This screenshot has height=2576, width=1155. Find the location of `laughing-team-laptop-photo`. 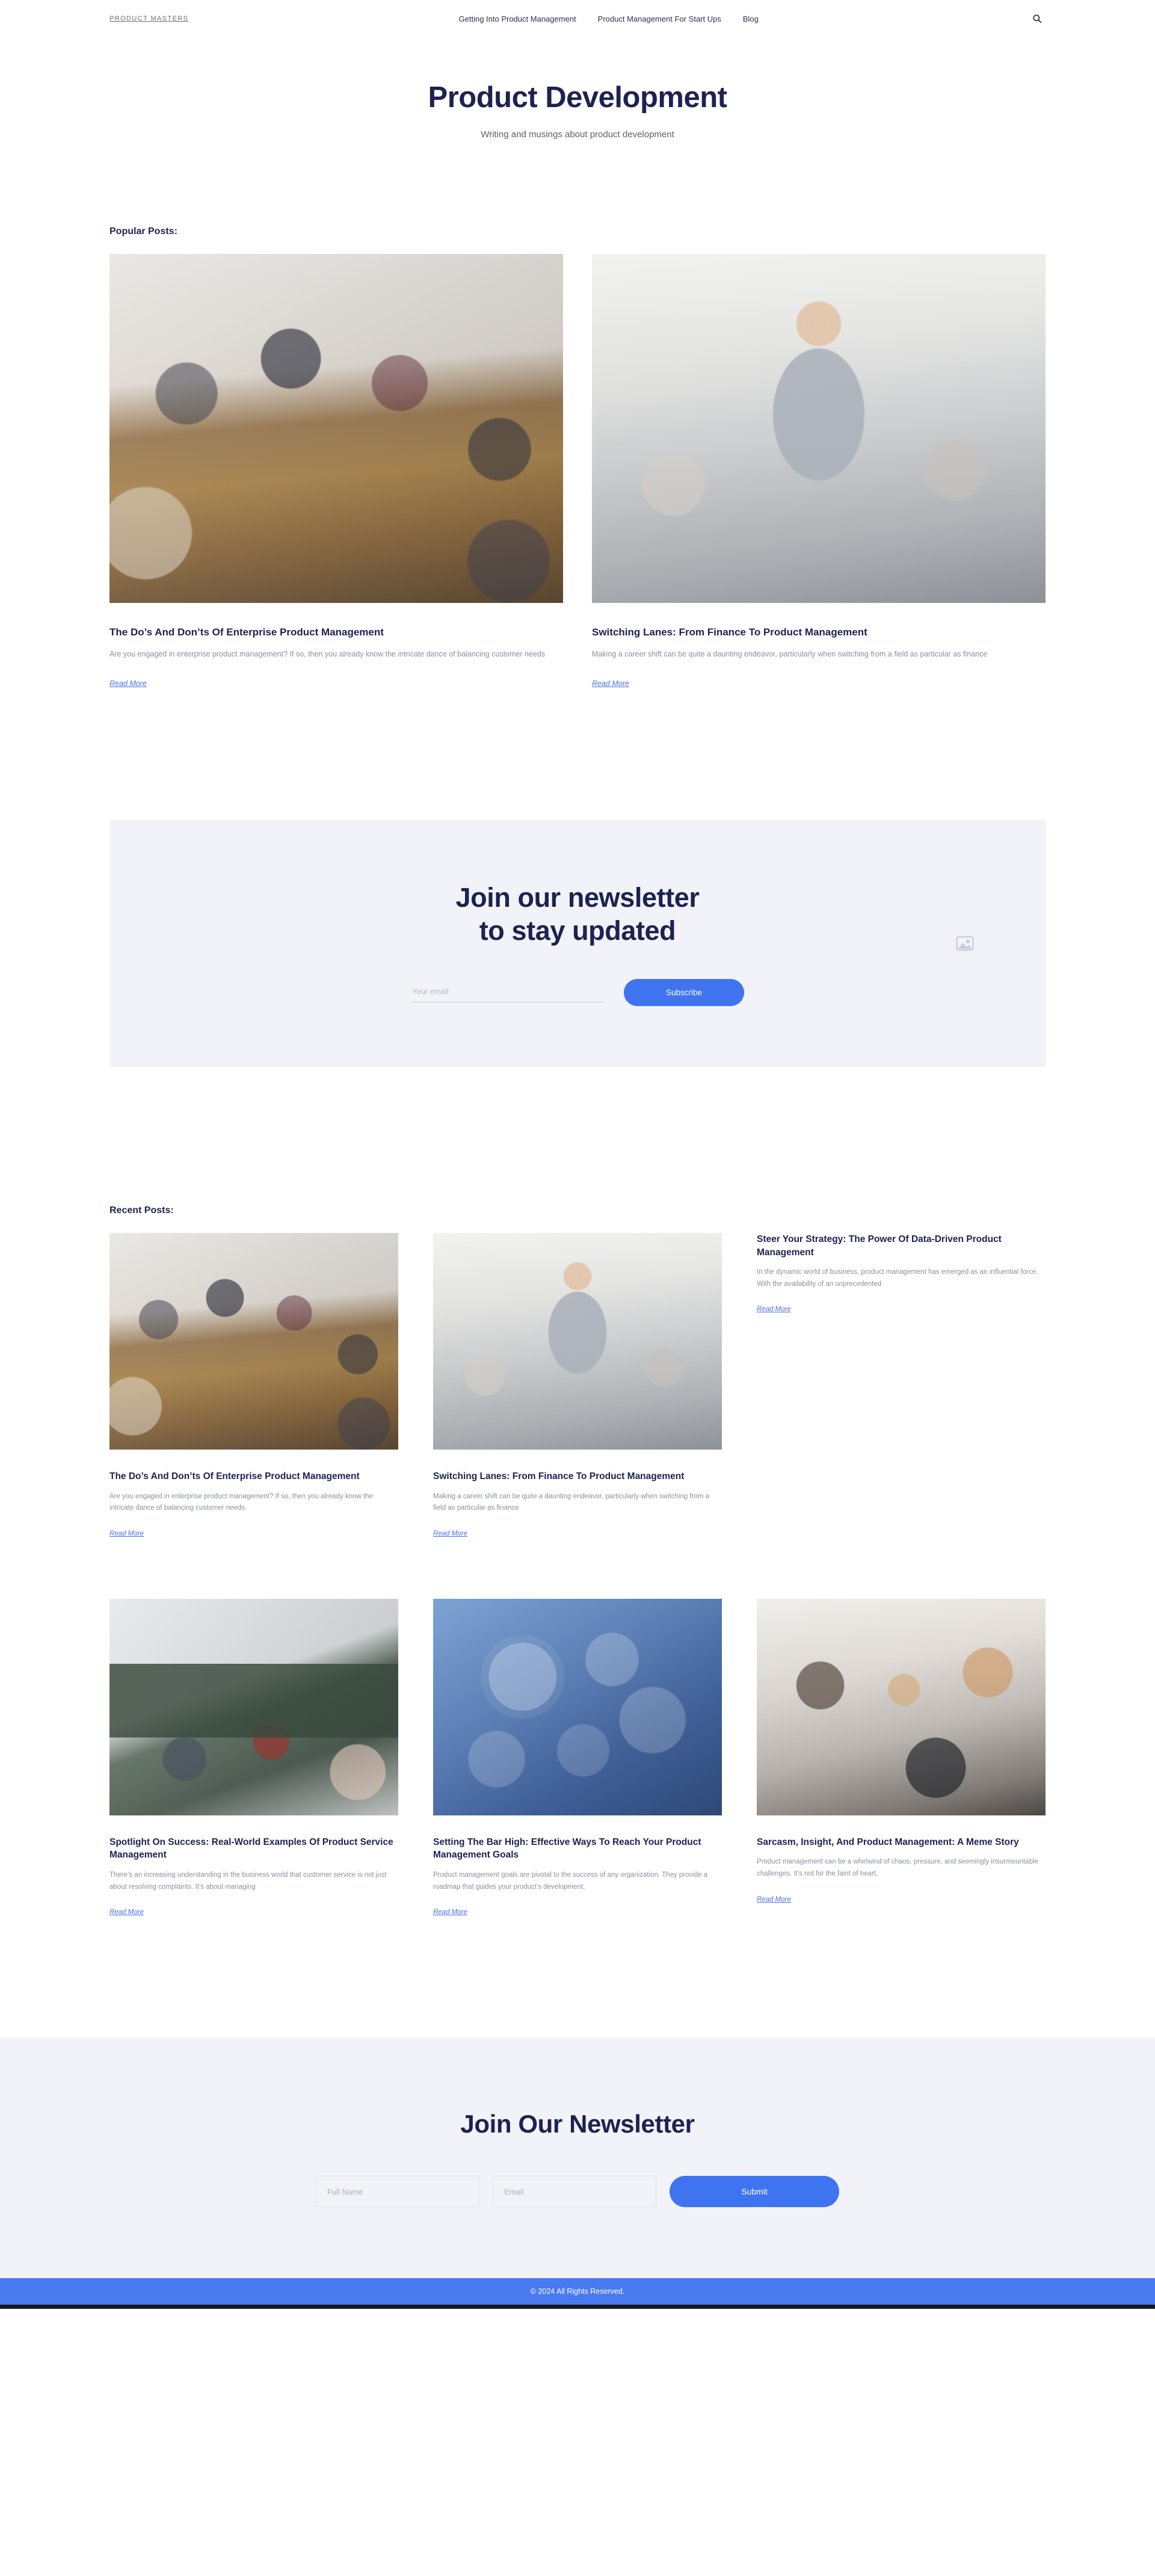

laughing-team-laptop-photo is located at coordinates (901, 1707).